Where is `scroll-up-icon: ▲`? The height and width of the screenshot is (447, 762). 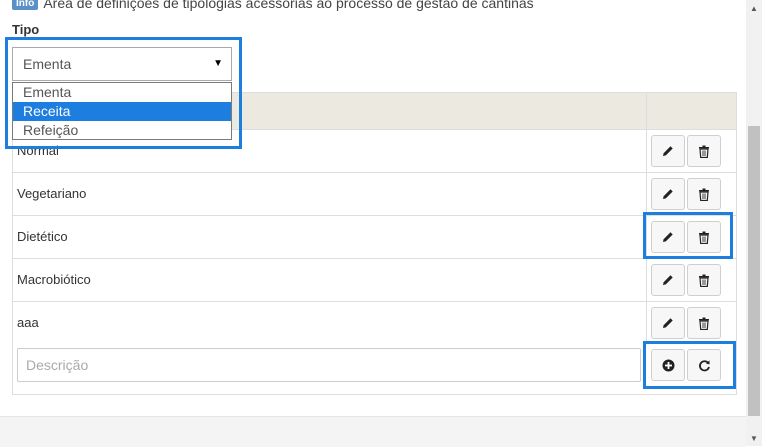 scroll-up-icon: ▲ is located at coordinates (754, 8).